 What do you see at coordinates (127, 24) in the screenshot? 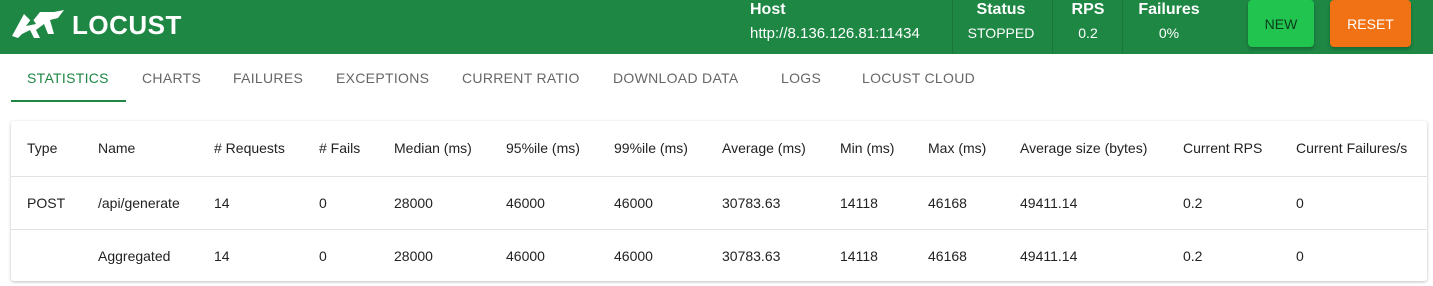
I see `brand-name: LOCUST` at bounding box center [127, 24].